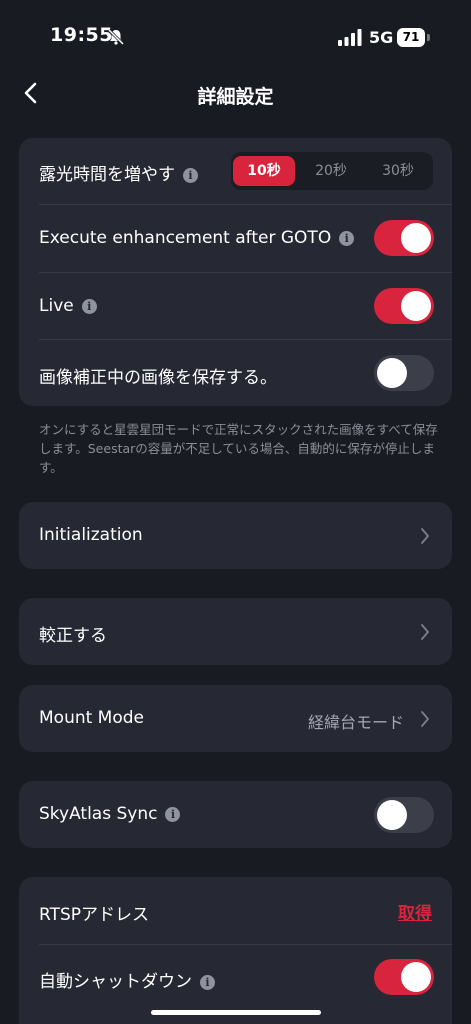  I want to click on enhance-label: Execute enhancement after GOTO, so click(185, 238).